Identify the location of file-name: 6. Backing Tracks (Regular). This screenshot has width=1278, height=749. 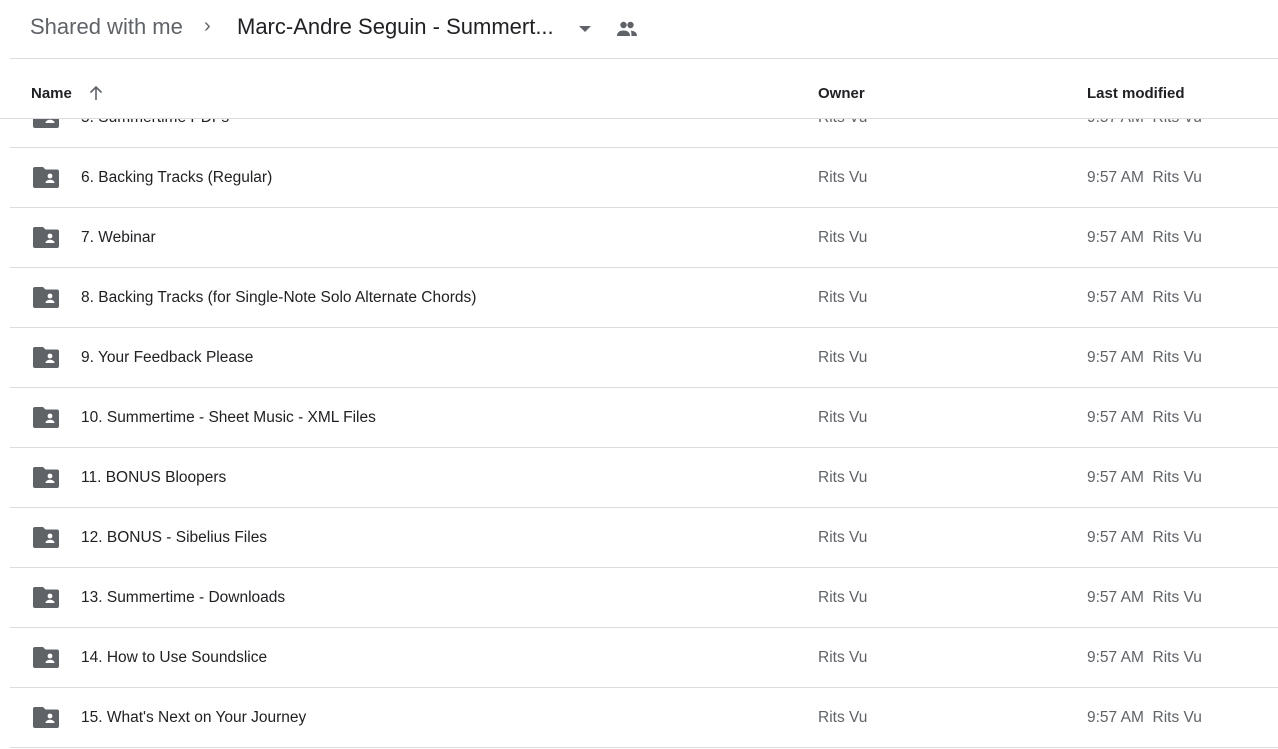
(176, 178).